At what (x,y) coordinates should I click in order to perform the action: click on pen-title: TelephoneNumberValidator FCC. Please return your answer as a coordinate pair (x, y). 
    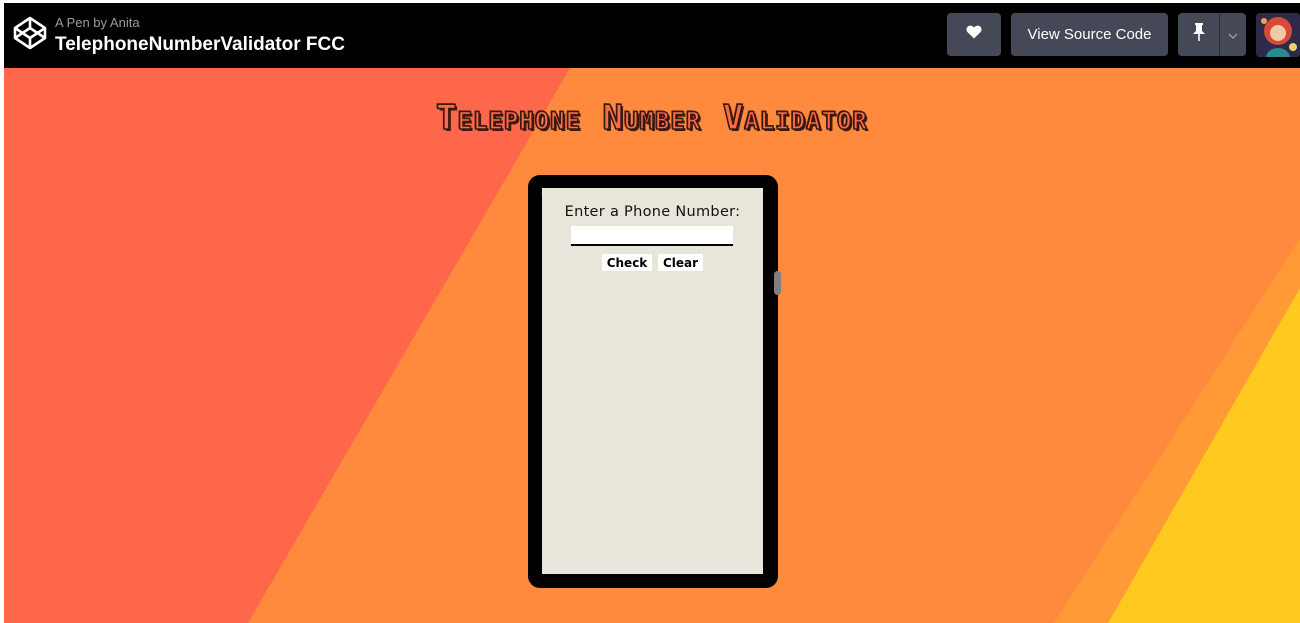
    Looking at the image, I should click on (200, 44).